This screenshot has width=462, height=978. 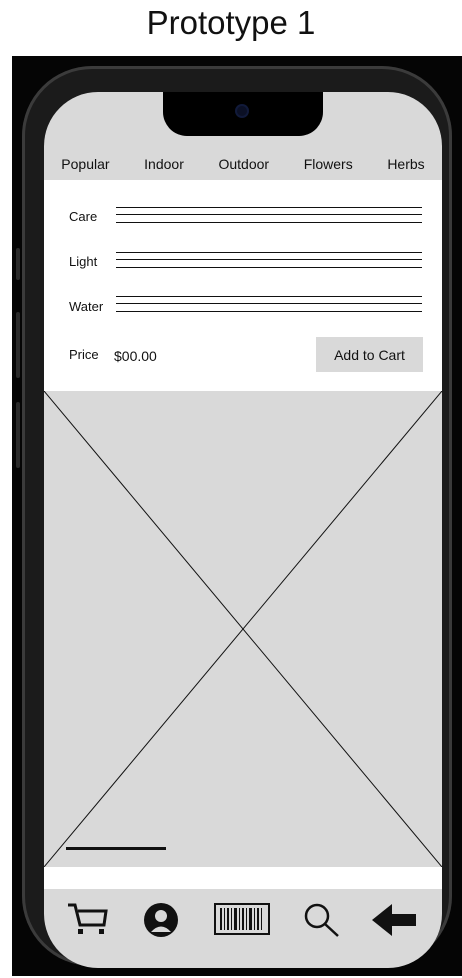 I want to click on care-label: Care, so click(x=83, y=216).